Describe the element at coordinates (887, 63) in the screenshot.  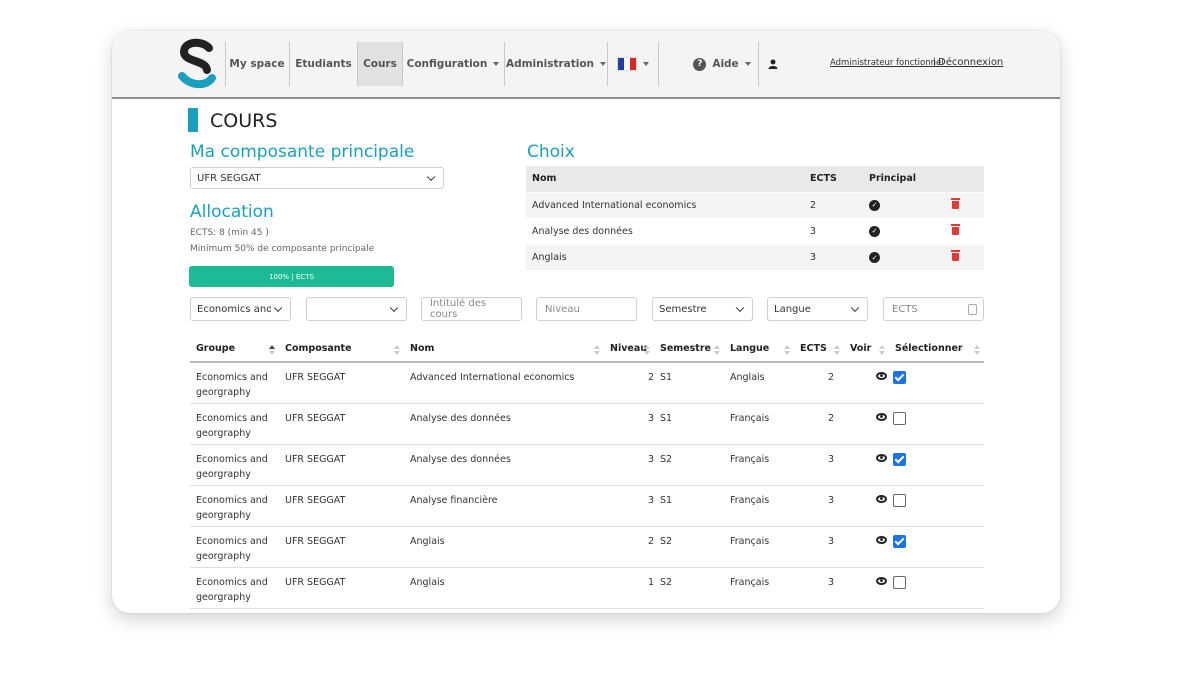
I see `user-role-link: Administrateur fonctionnel` at that location.